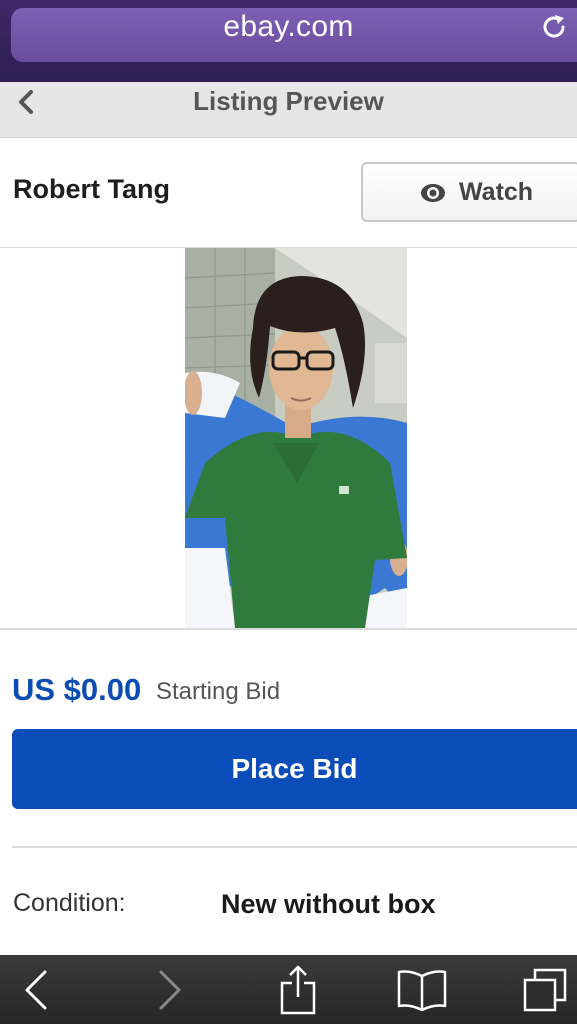  I want to click on page-title: Listing Preview, so click(288, 101).